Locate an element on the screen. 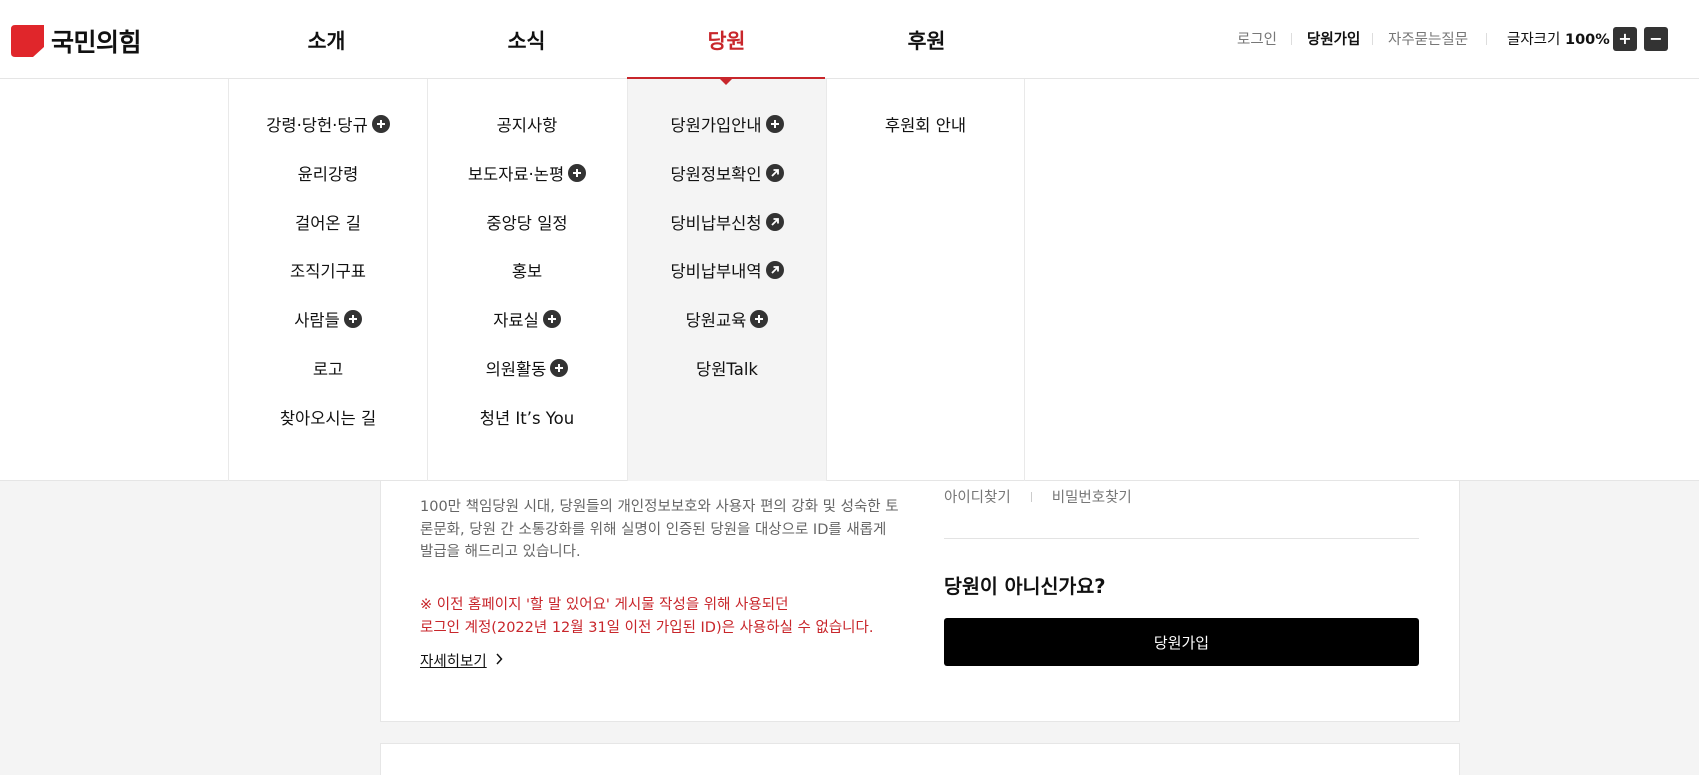 The width and height of the screenshot is (1699, 775). menu-item-notices: 공지사항 is located at coordinates (527, 124).